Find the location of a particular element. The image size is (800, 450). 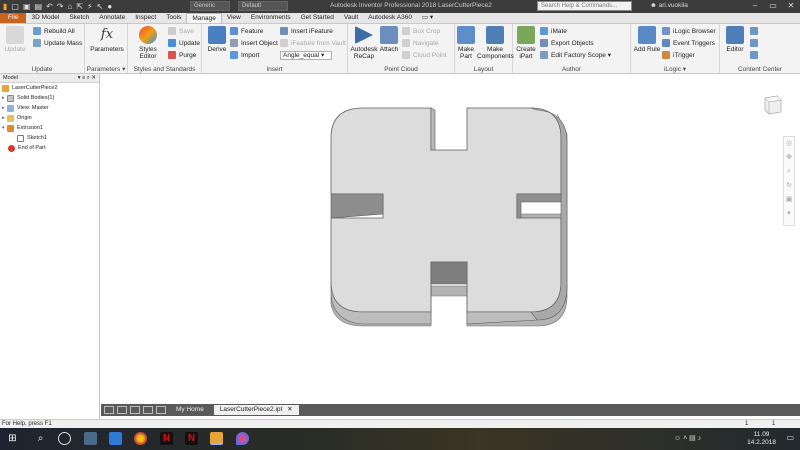

tab-autodesk-a360: Autodesk A360 is located at coordinates (390, 18).